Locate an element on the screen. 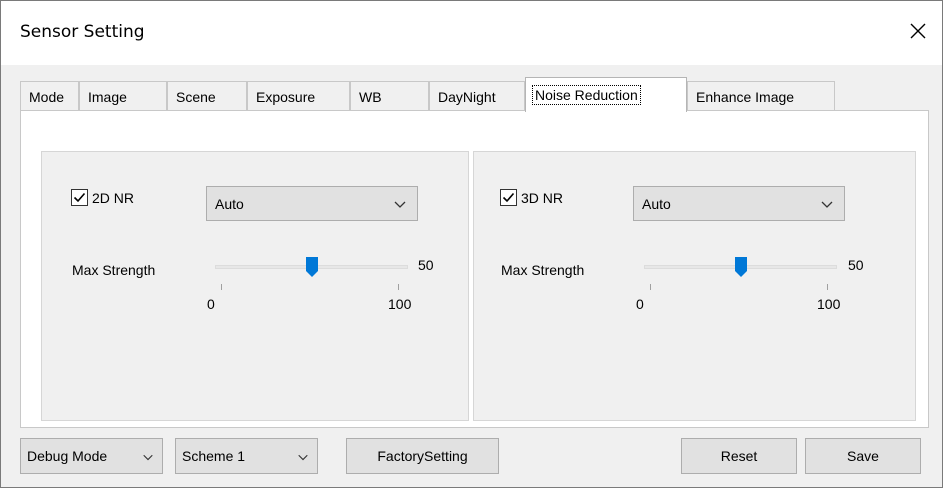 This screenshot has height=488, width=943. debug-mode-value: Debug Mode is located at coordinates (67, 456).